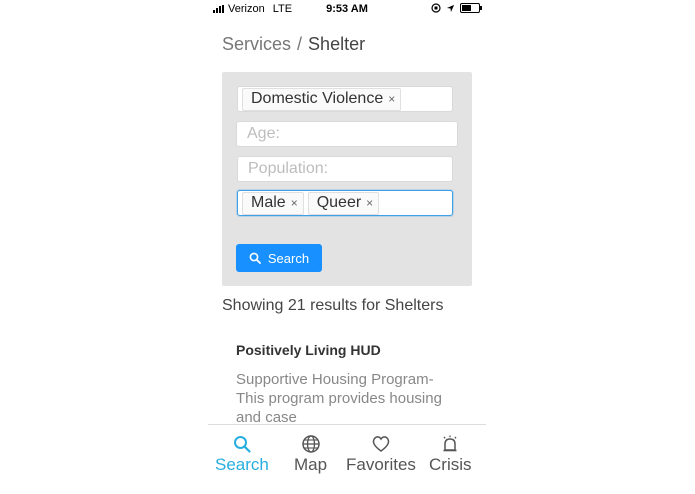  I want to click on search-button: Search, so click(279, 258).